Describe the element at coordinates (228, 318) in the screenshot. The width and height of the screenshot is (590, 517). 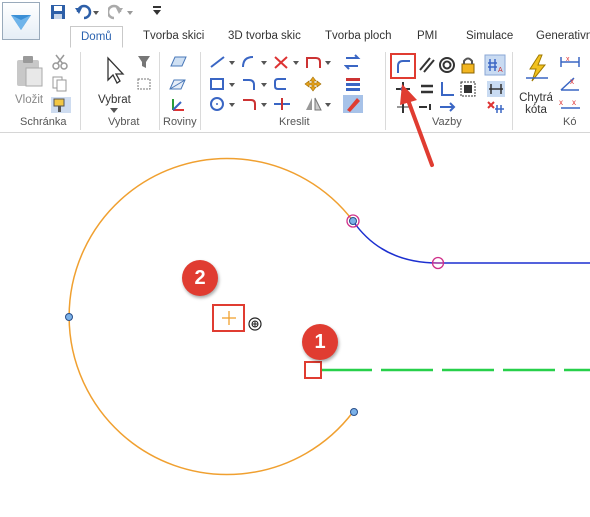
I see `highlight-box-center` at that location.